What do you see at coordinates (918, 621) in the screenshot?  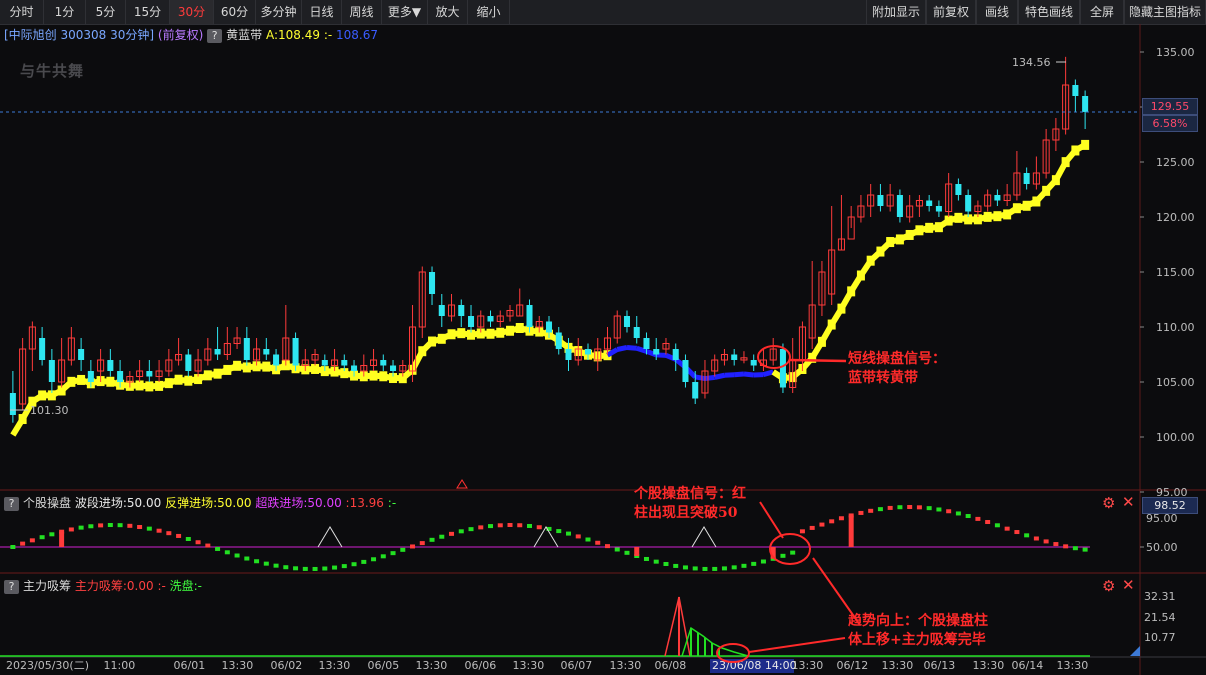 I see `annotation-line: 趋势向上：个股操盘柱` at bounding box center [918, 621].